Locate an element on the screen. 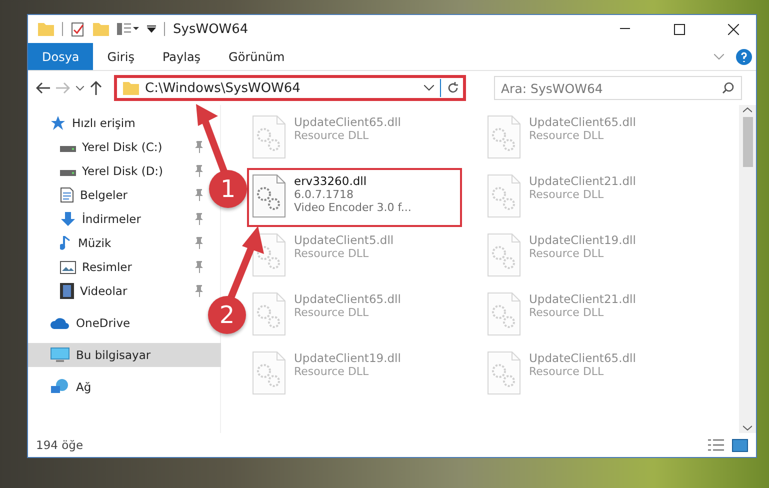  sidebar-label: OneDrive is located at coordinates (104, 323).